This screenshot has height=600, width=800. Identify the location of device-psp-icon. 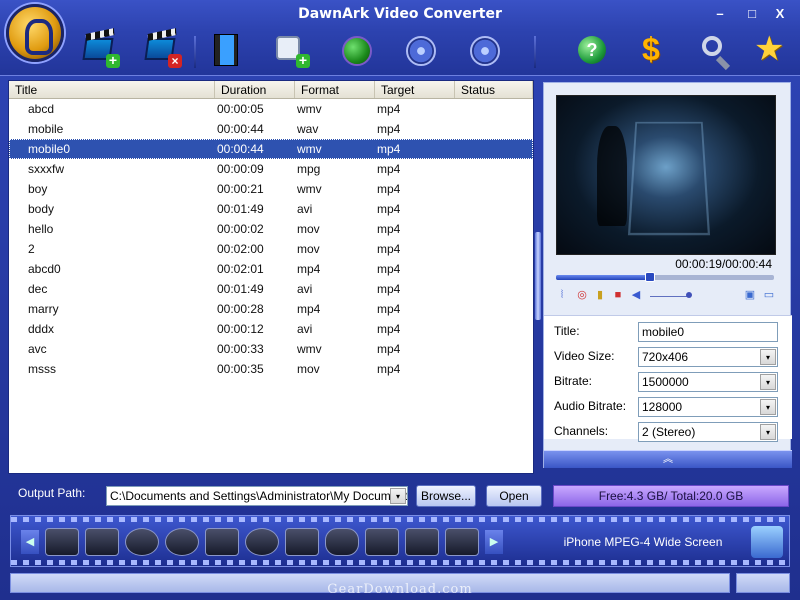
(302, 542).